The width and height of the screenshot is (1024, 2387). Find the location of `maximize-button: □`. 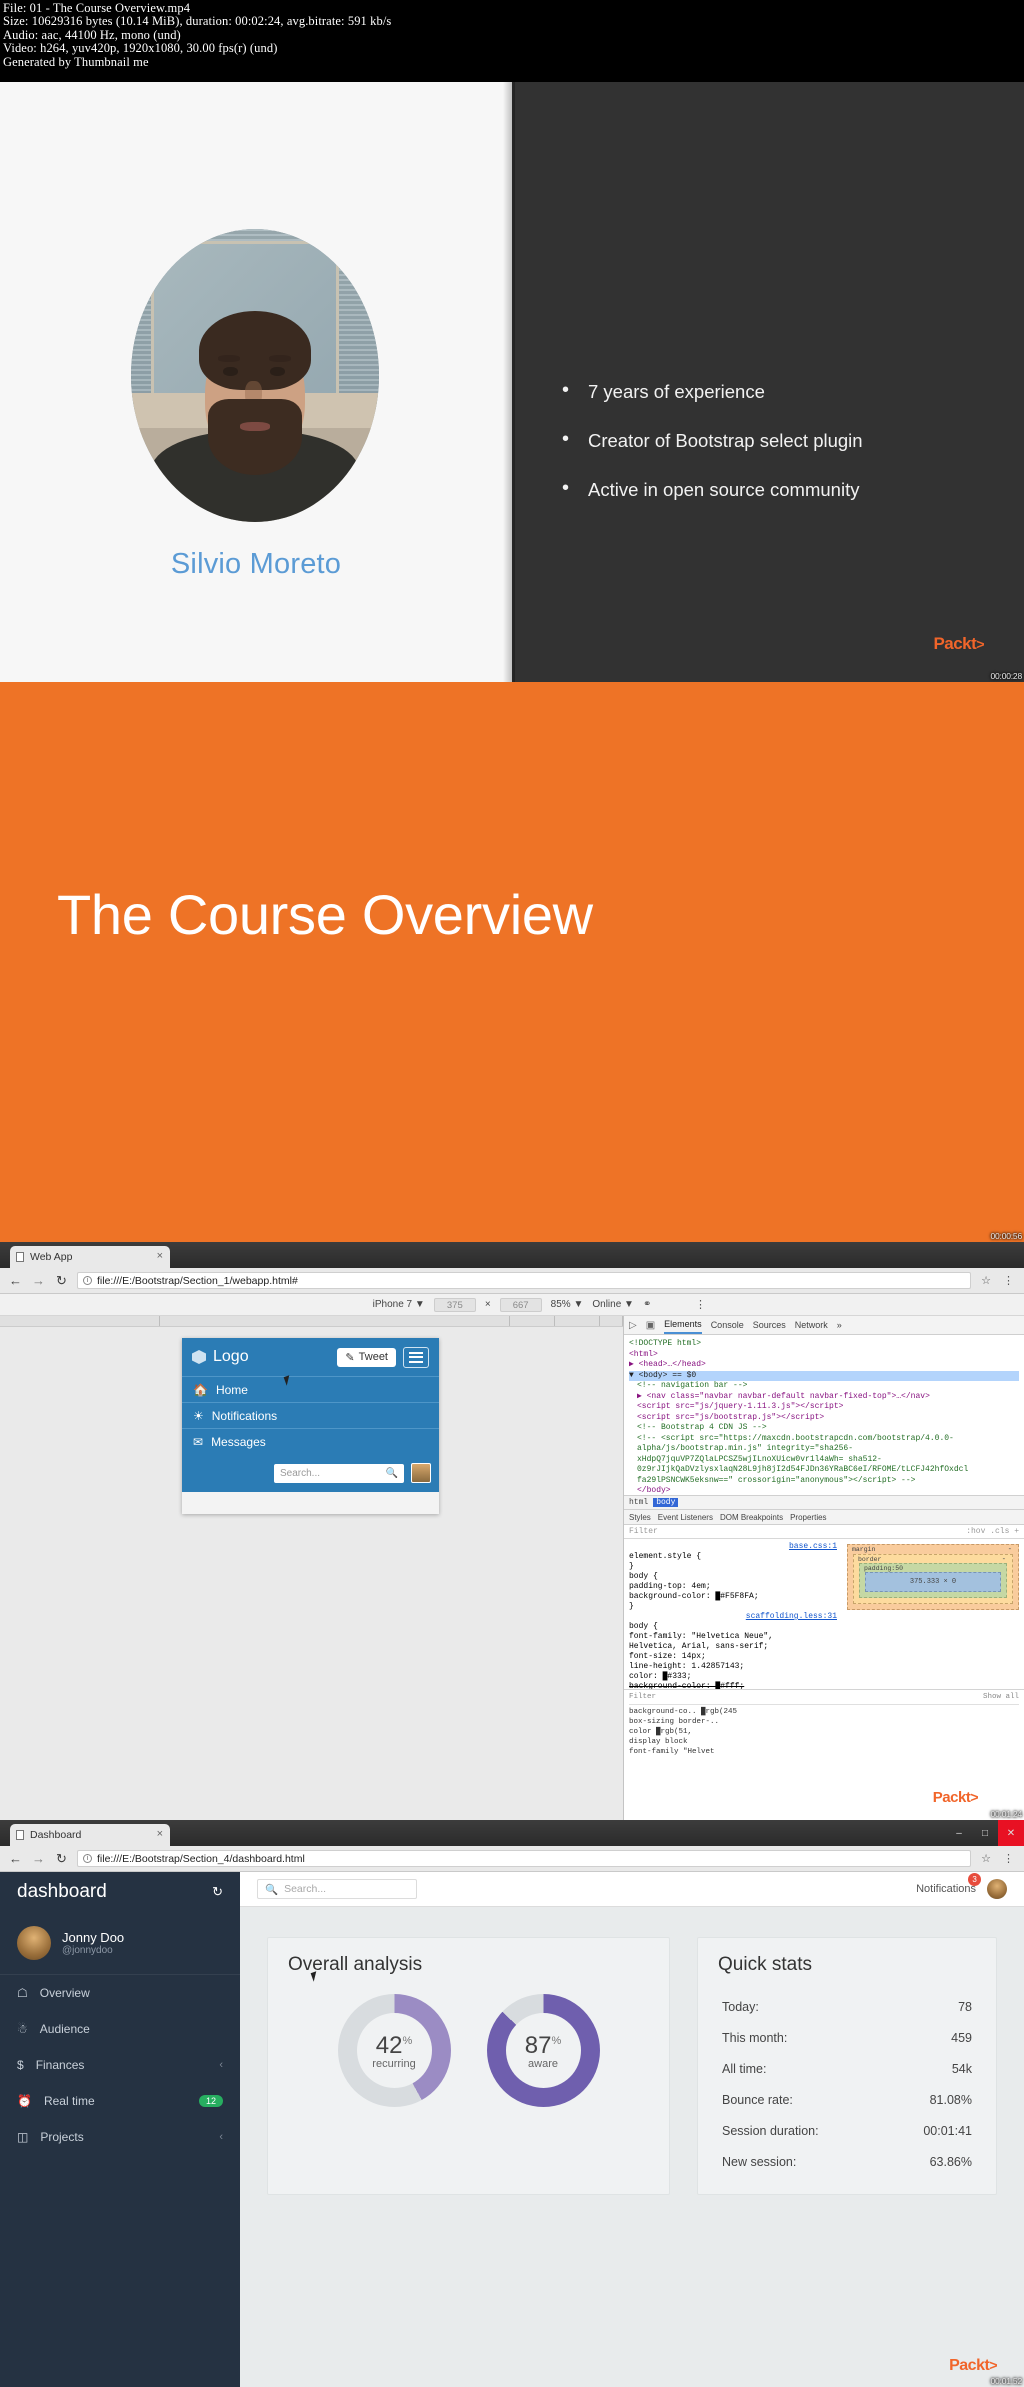

maximize-button: □ is located at coordinates (985, 1833).